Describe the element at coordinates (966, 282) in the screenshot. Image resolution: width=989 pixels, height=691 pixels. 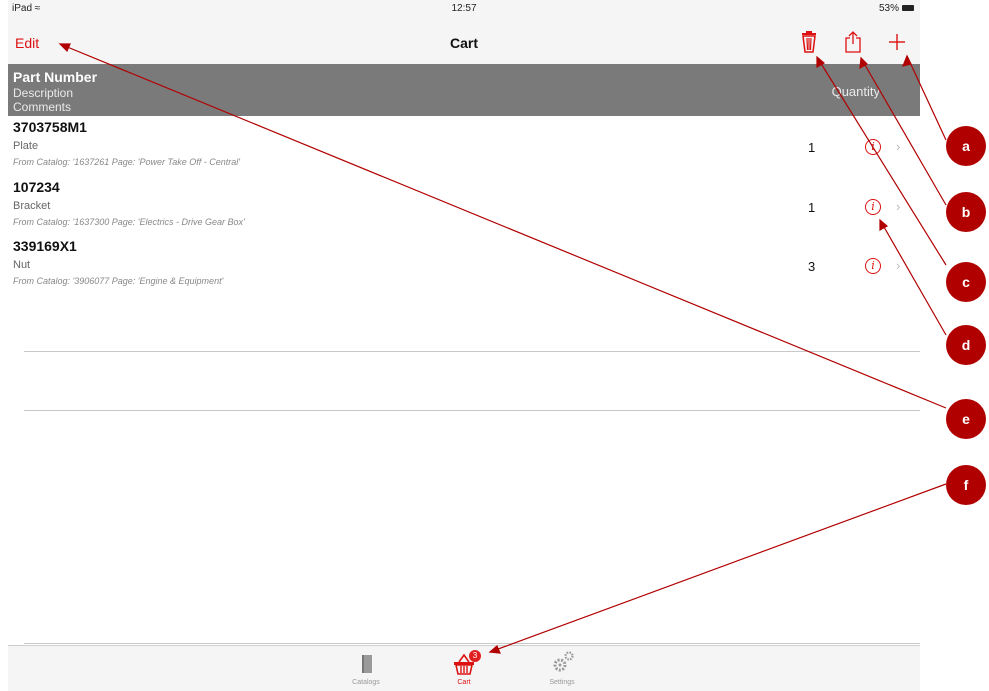
I see `callout-c: c` at that location.